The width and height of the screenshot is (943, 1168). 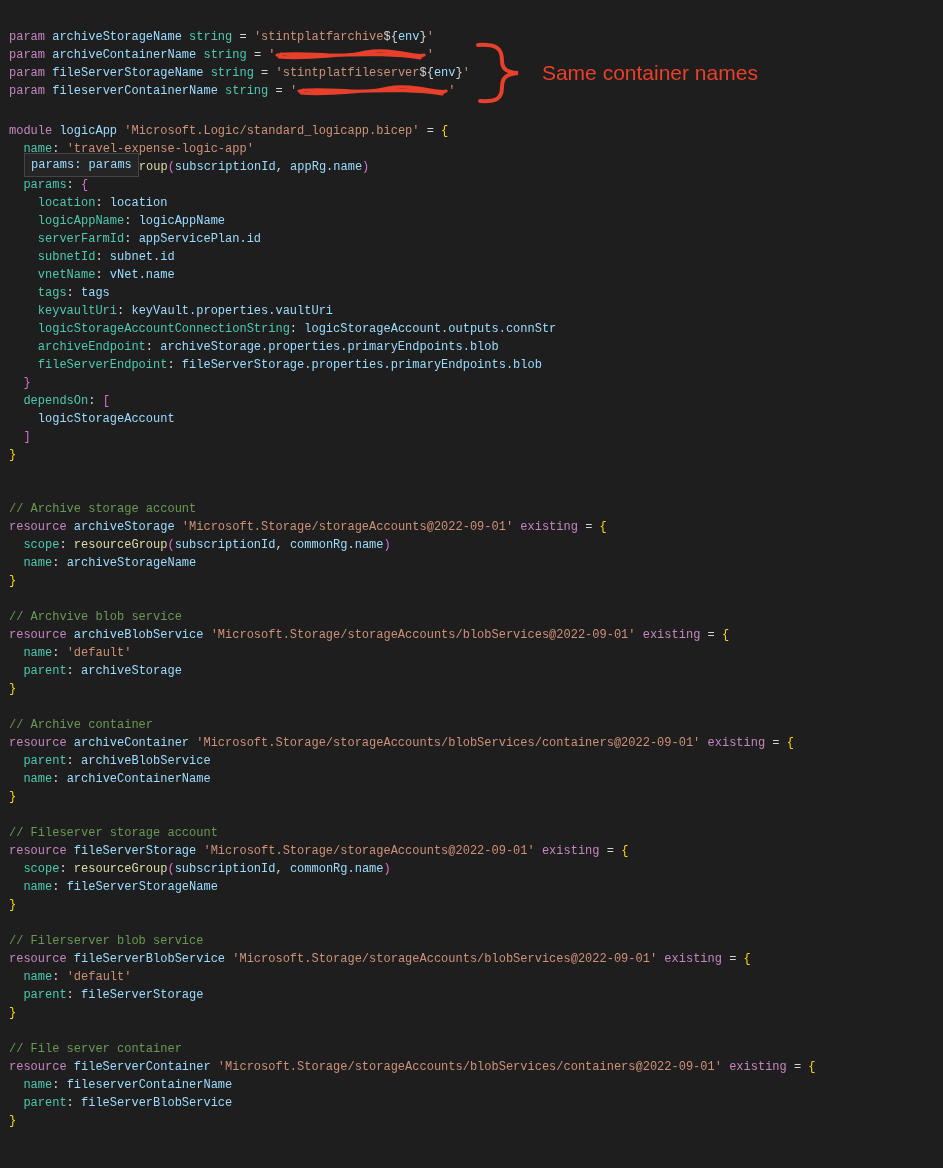 I want to click on code-line: ], so click(x=27, y=437).